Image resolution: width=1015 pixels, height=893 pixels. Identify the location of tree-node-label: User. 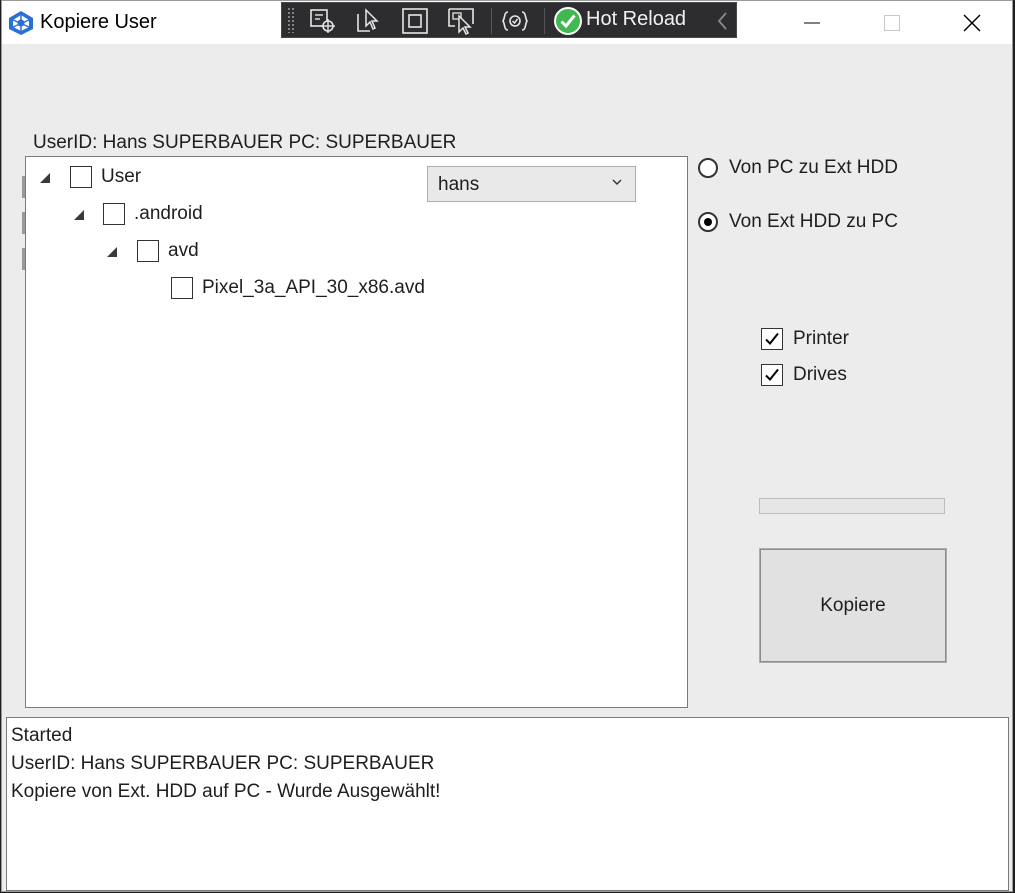
(121, 176).